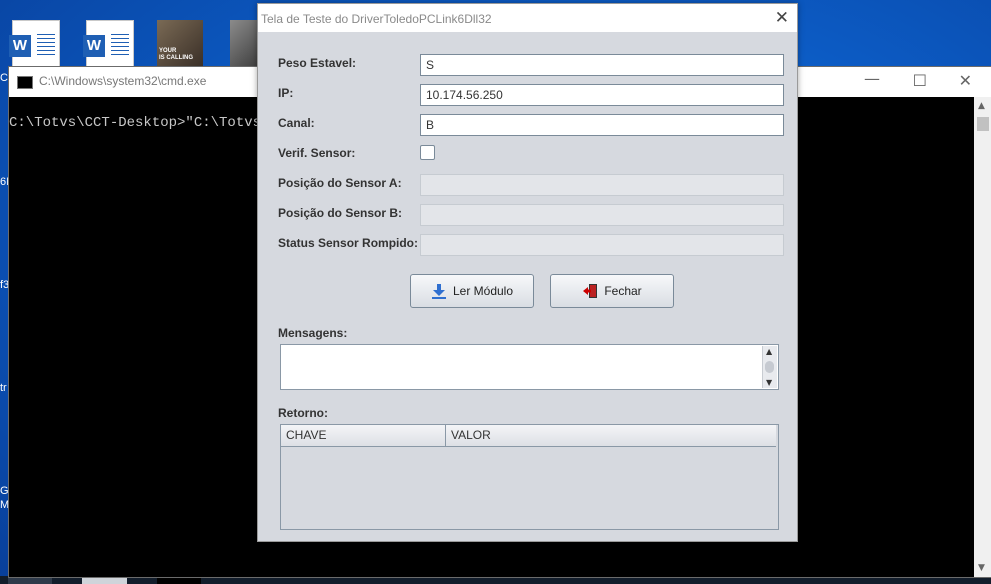 The height and width of the screenshot is (584, 991). I want to click on fechar-button: Fechar, so click(612, 291).